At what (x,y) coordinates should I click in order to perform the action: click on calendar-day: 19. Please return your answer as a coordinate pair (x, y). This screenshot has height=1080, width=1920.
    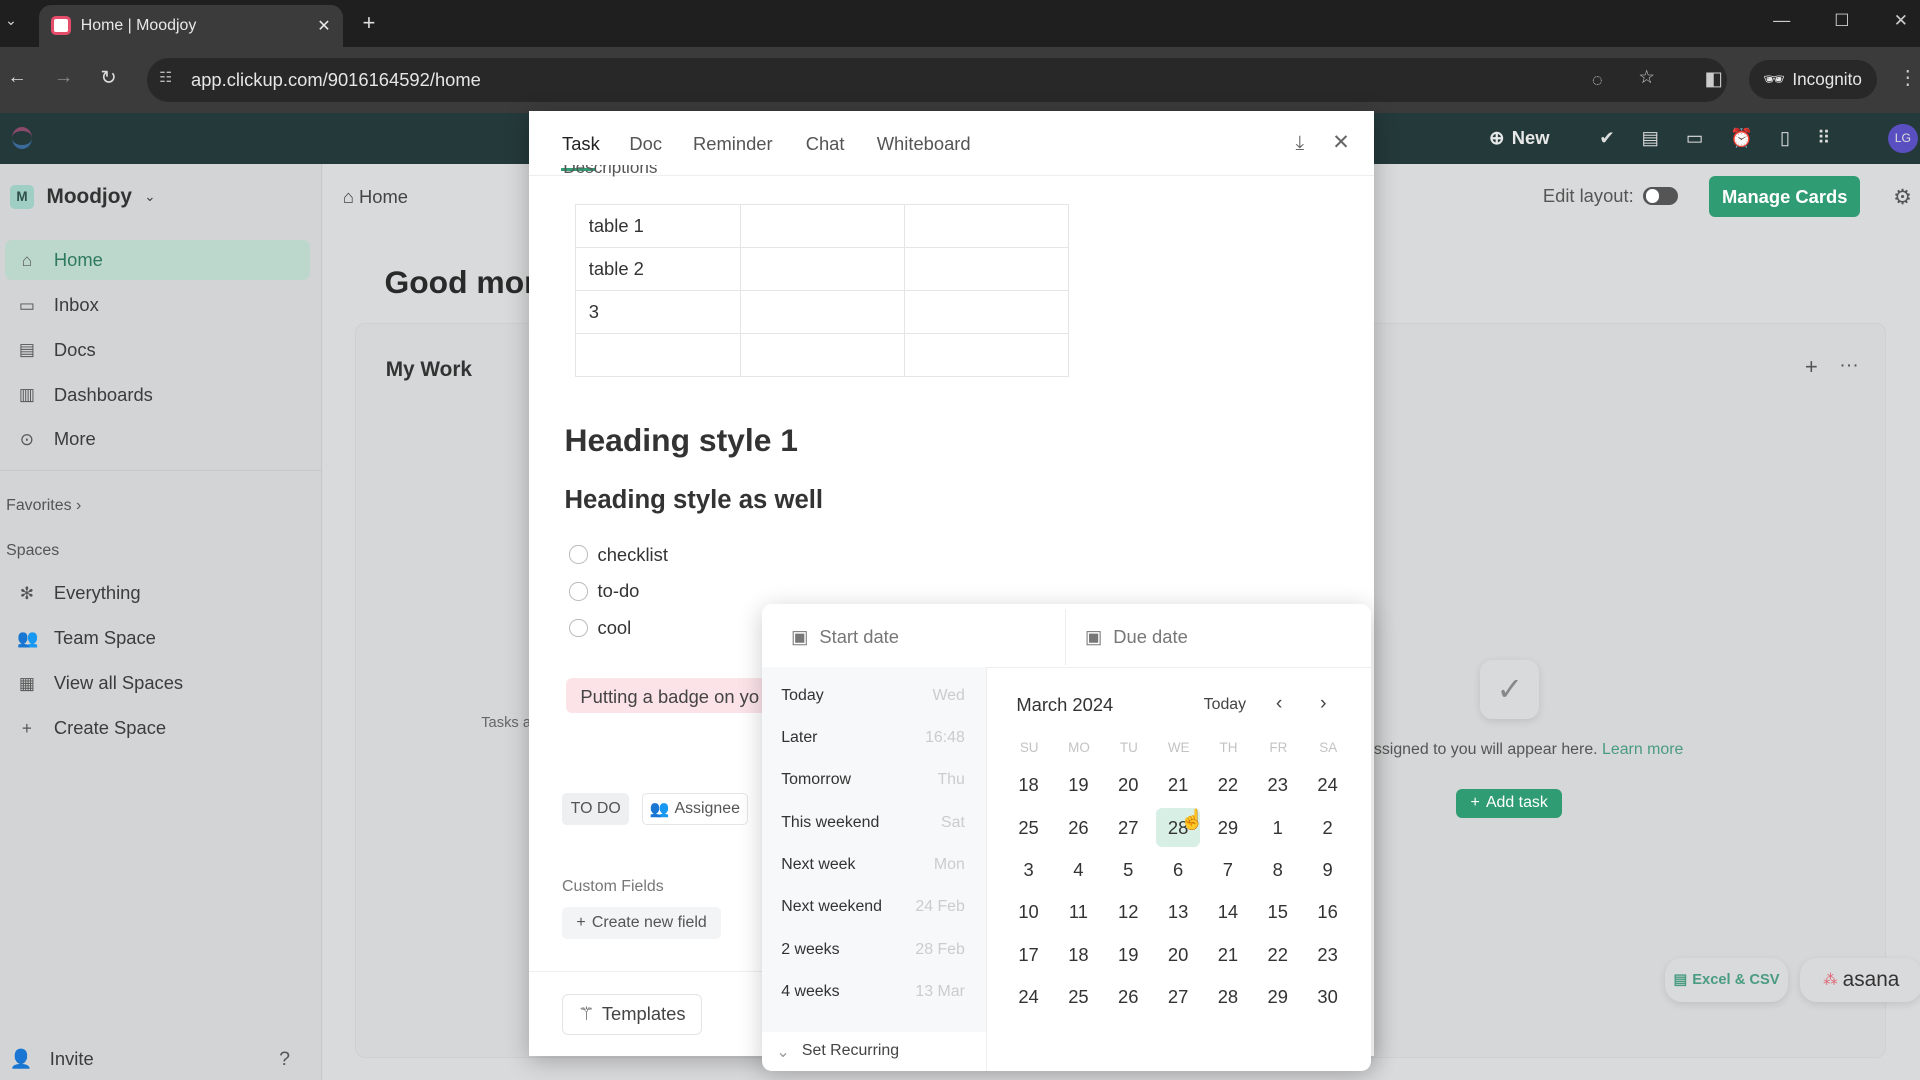
    Looking at the image, I should click on (1078, 784).